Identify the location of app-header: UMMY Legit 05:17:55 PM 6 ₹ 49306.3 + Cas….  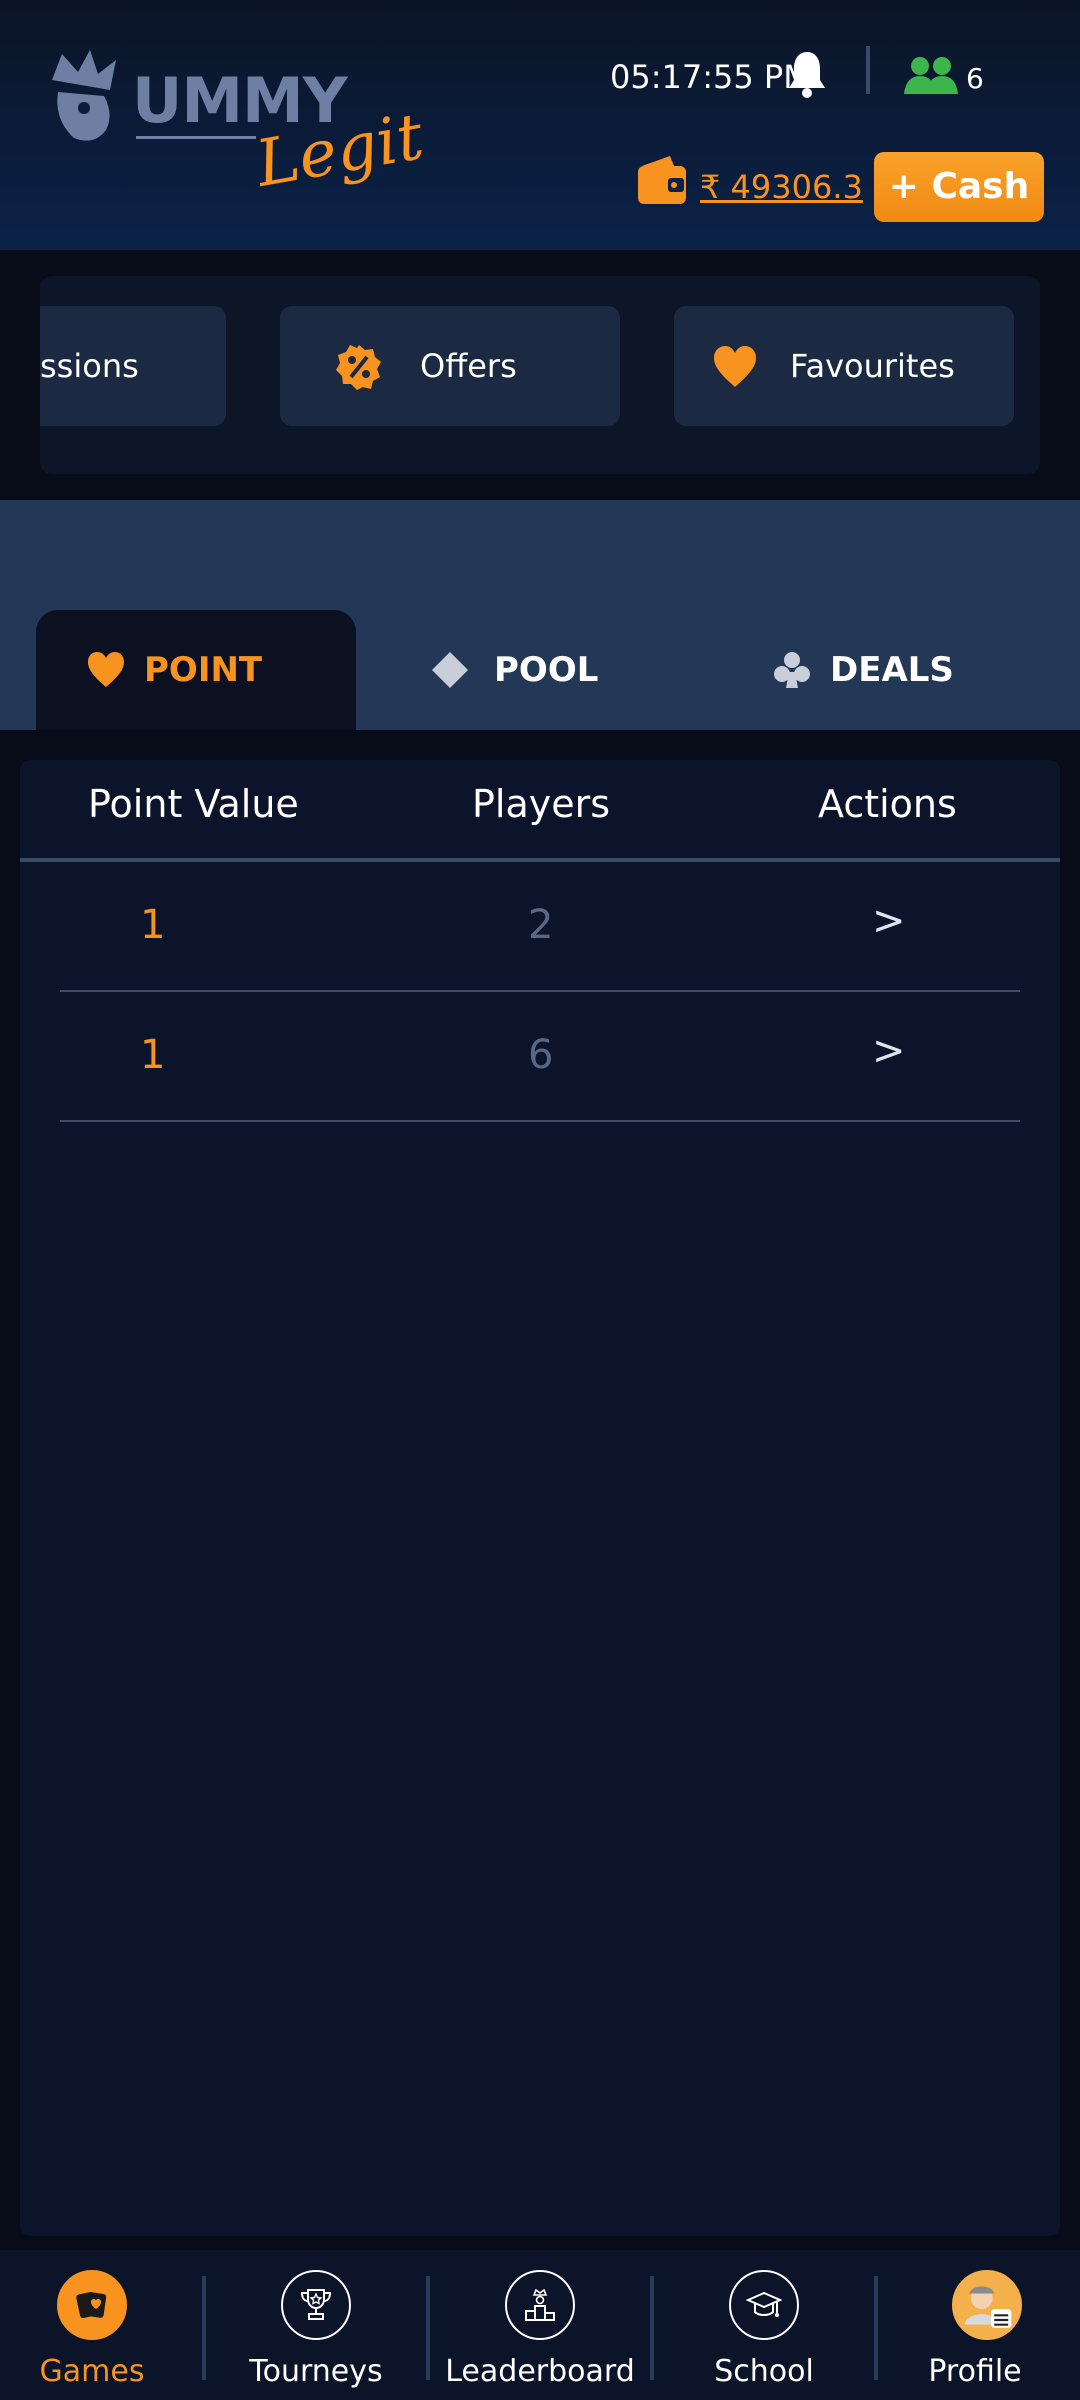
(540, 125).